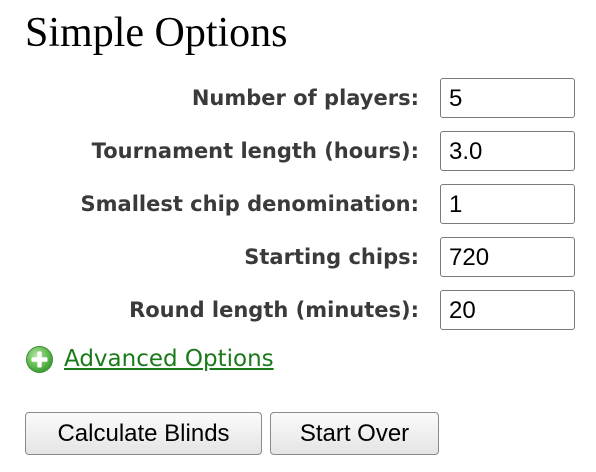  I want to click on page-title: Simple Options, so click(156, 33).